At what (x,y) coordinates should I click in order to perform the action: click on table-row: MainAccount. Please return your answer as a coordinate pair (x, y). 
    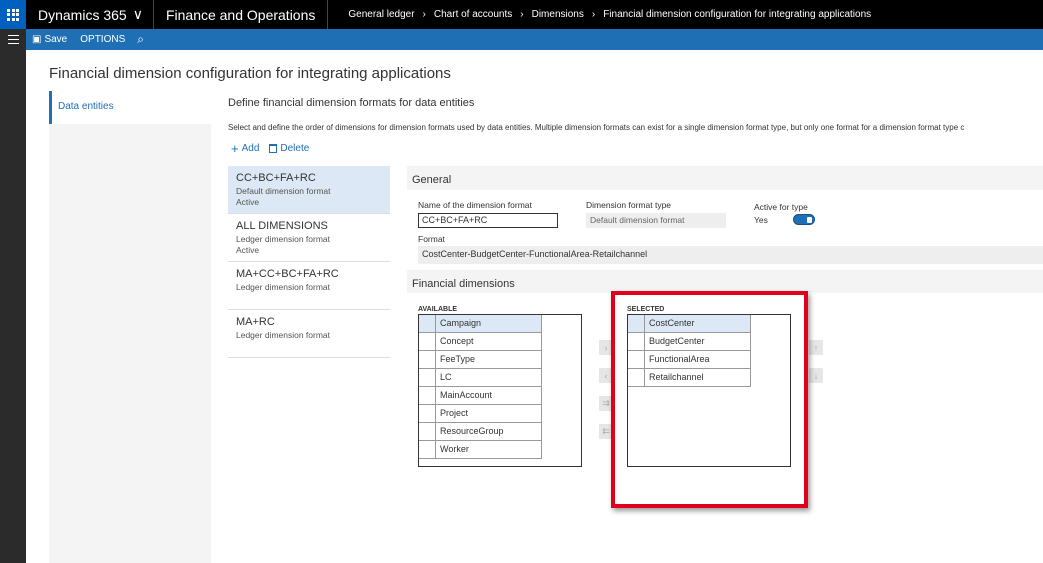
    Looking at the image, I should click on (480, 396).